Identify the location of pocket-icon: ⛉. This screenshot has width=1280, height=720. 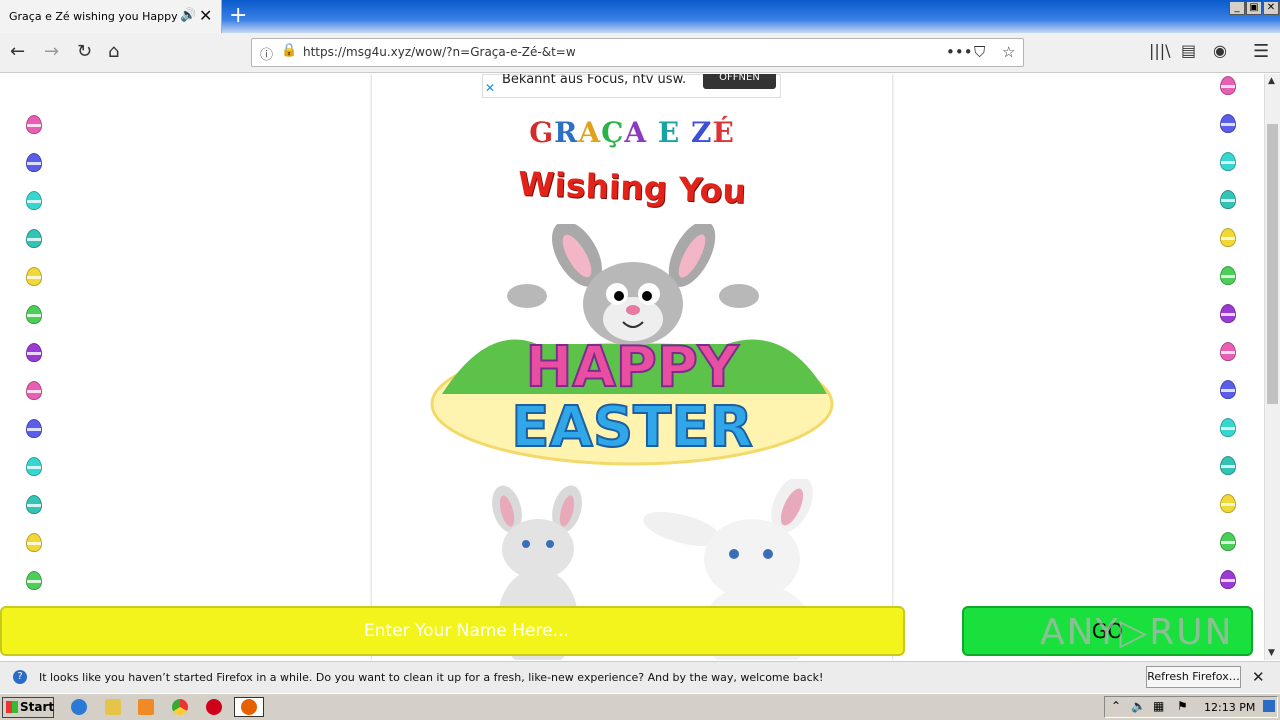
(979, 52).